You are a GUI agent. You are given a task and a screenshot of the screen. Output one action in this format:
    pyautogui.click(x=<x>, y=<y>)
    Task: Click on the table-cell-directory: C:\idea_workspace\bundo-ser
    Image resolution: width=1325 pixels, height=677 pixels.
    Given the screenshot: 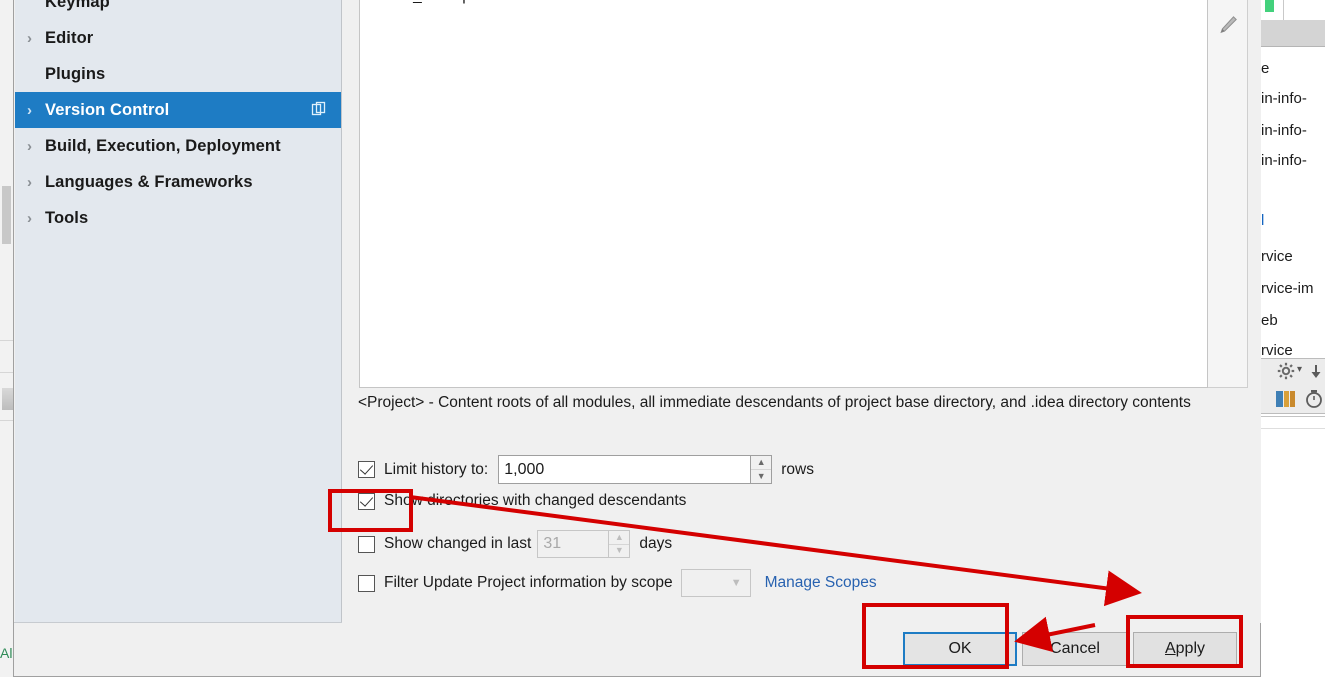 What is the action you would take?
    pyautogui.click(x=701, y=2)
    